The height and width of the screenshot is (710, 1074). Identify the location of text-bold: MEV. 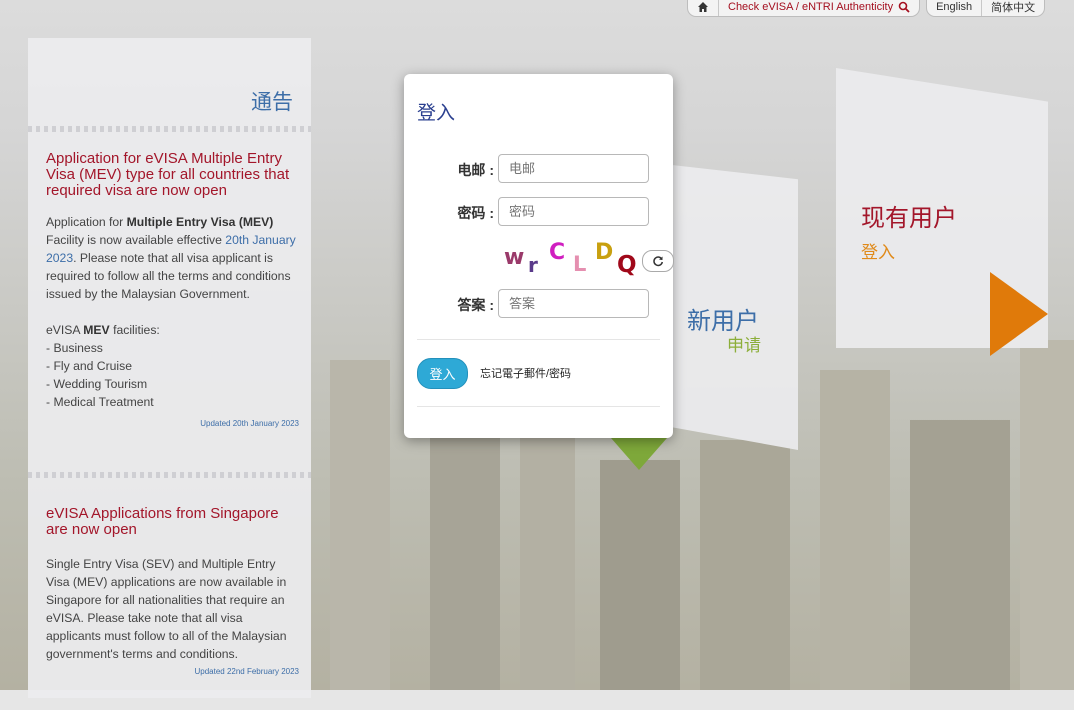
(96, 330).